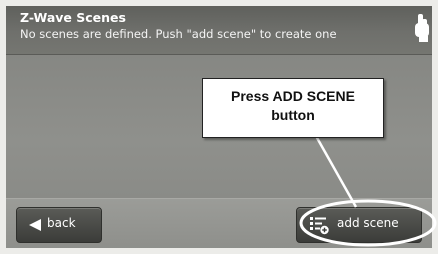  What do you see at coordinates (422, 27) in the screenshot?
I see `hand-pointer-icon` at bounding box center [422, 27].